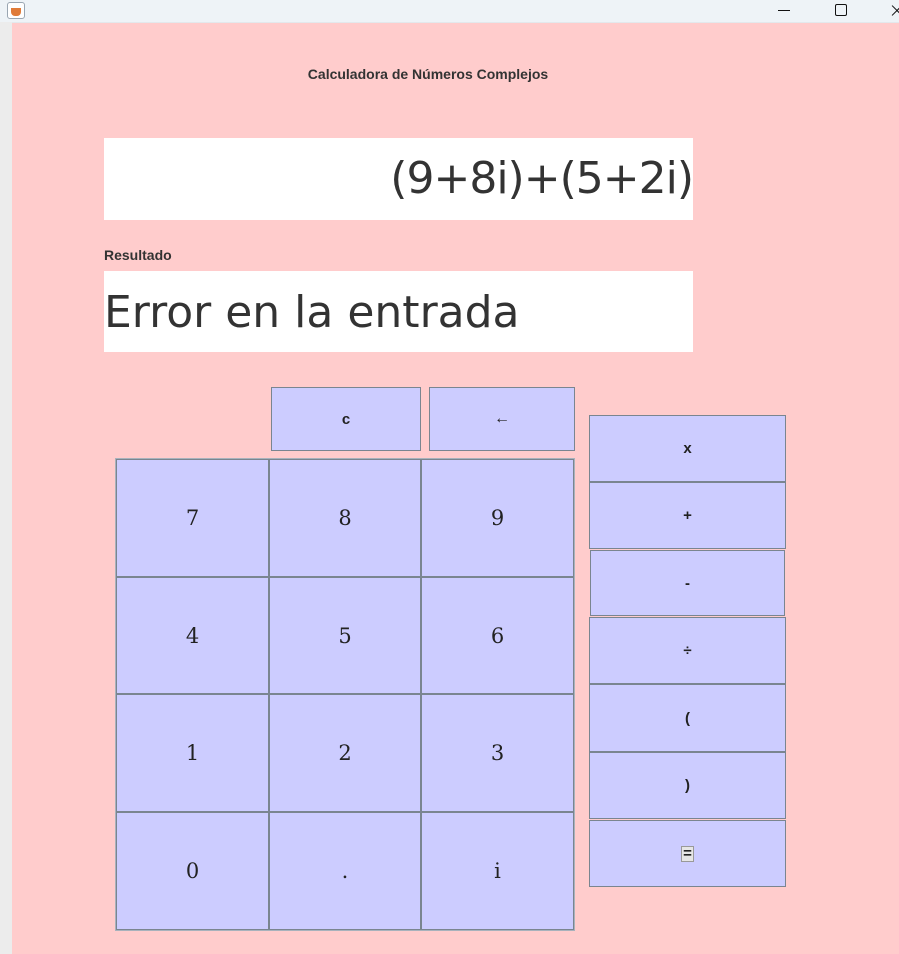 The image size is (899, 954). What do you see at coordinates (687, 785) in the screenshot?
I see `close-paren-button: )` at bounding box center [687, 785].